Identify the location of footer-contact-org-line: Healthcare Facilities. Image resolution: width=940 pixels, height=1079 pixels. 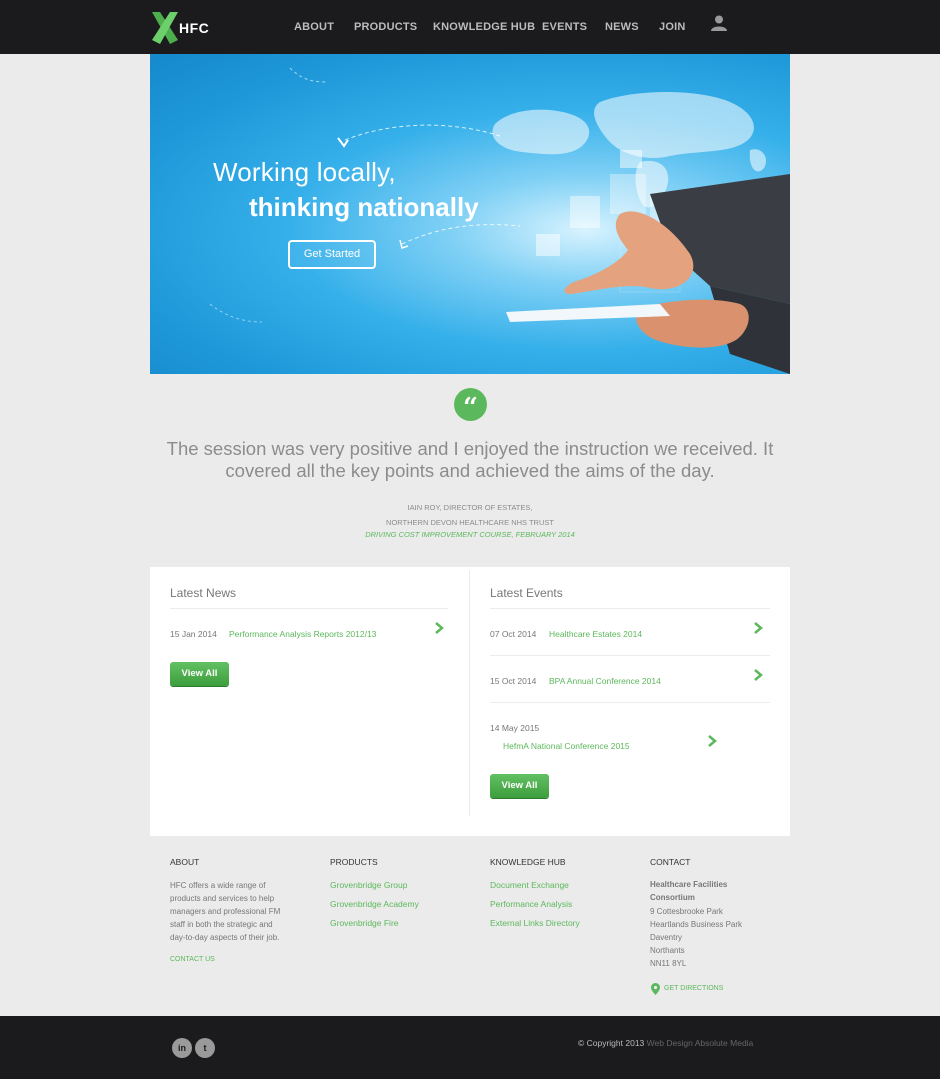
(689, 884).